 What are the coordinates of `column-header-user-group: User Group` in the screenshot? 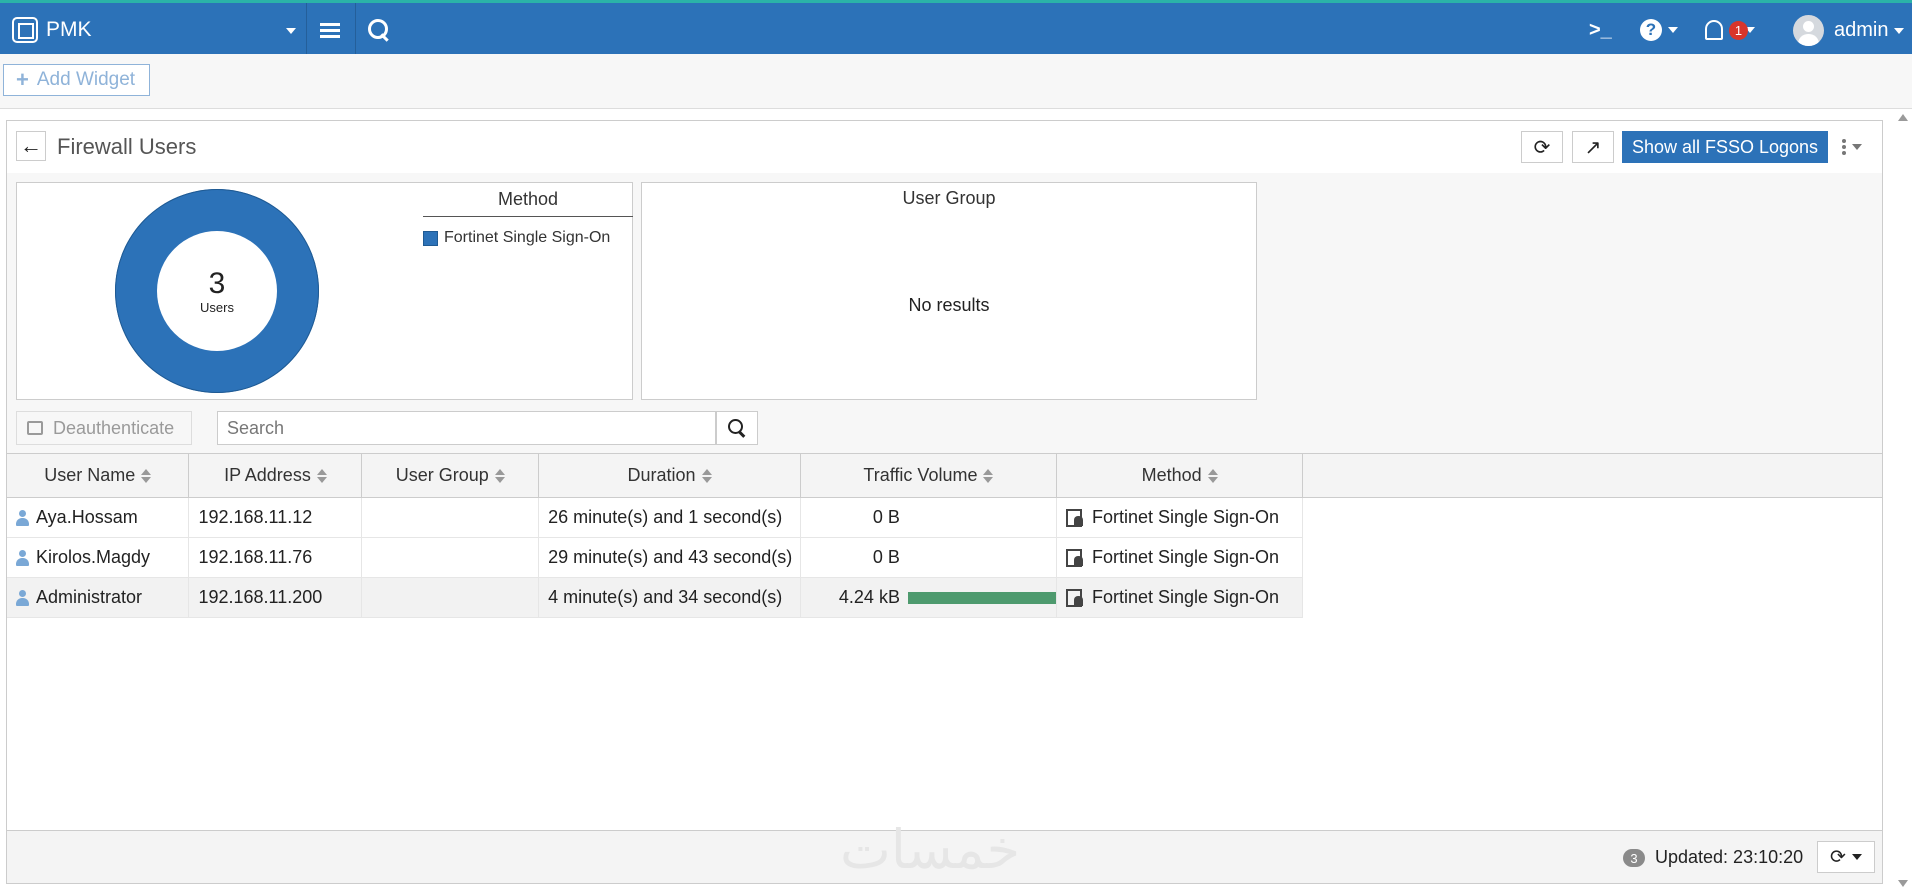 It's located at (450, 475).